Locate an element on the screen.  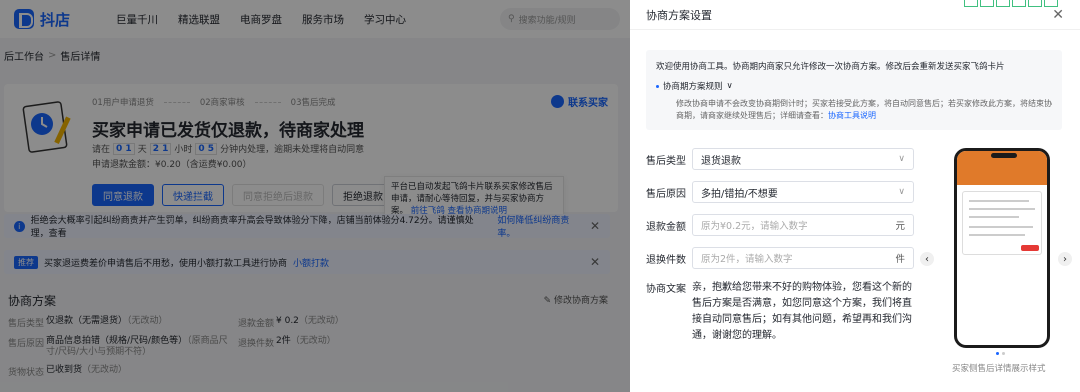
close-icon: ✕ is located at coordinates (1058, 15).